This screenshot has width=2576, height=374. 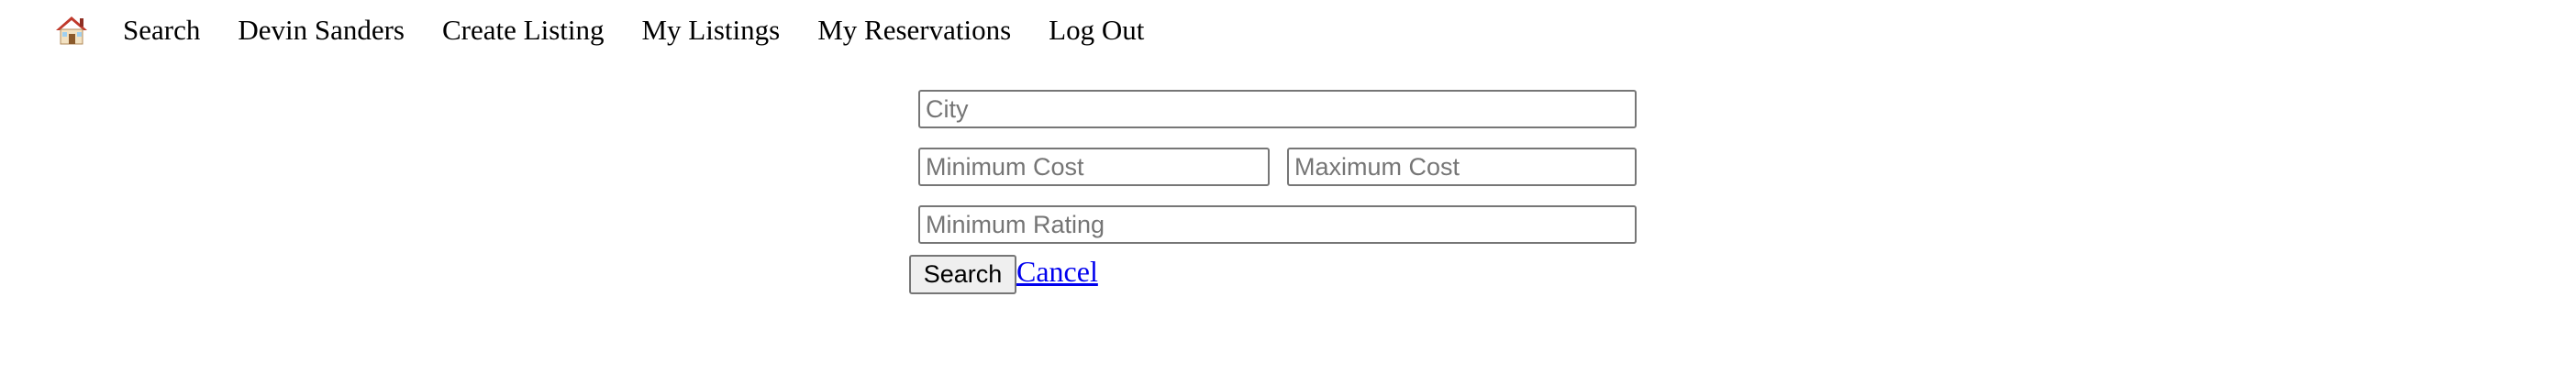 I want to click on maximum-cost-input, so click(x=1462, y=167).